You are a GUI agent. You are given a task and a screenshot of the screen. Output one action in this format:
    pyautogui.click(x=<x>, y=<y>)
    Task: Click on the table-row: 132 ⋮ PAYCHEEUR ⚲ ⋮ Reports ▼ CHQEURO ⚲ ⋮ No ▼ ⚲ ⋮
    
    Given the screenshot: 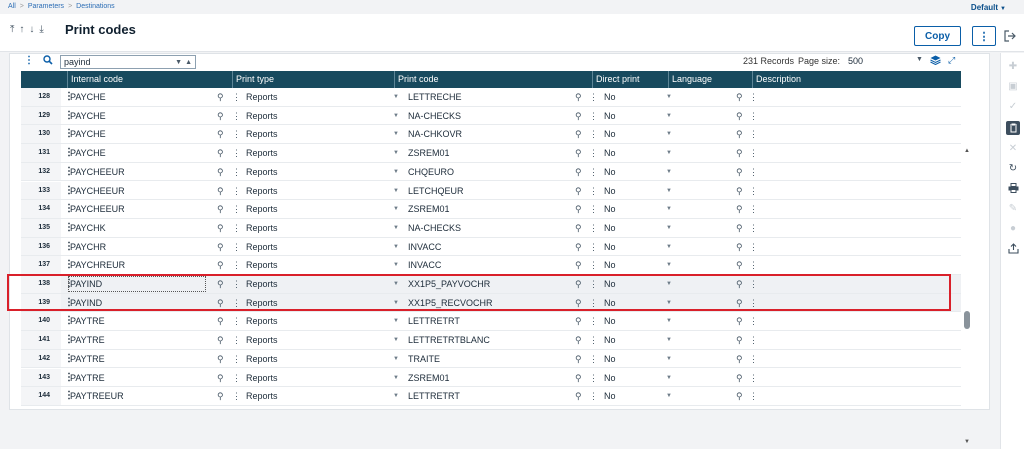 What is the action you would take?
    pyautogui.click(x=491, y=172)
    